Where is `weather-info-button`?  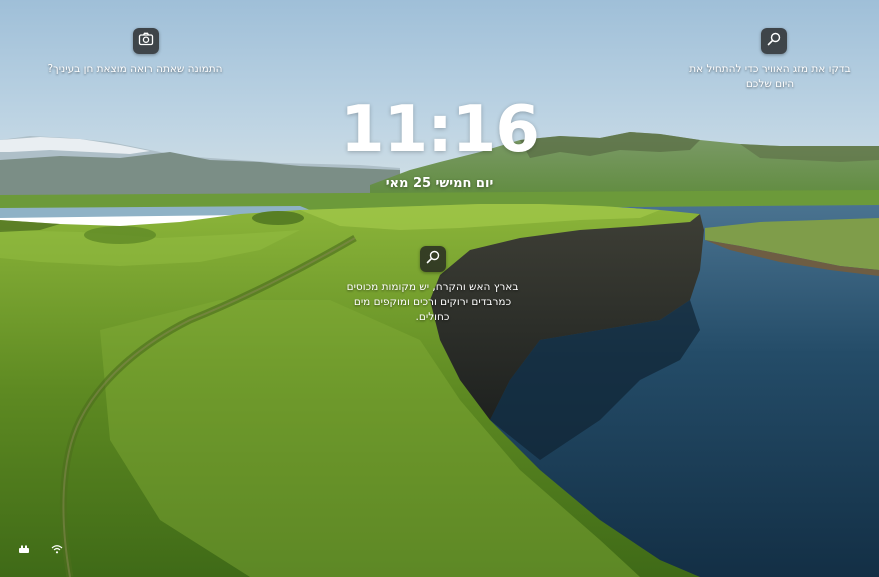 weather-info-button is located at coordinates (774, 41).